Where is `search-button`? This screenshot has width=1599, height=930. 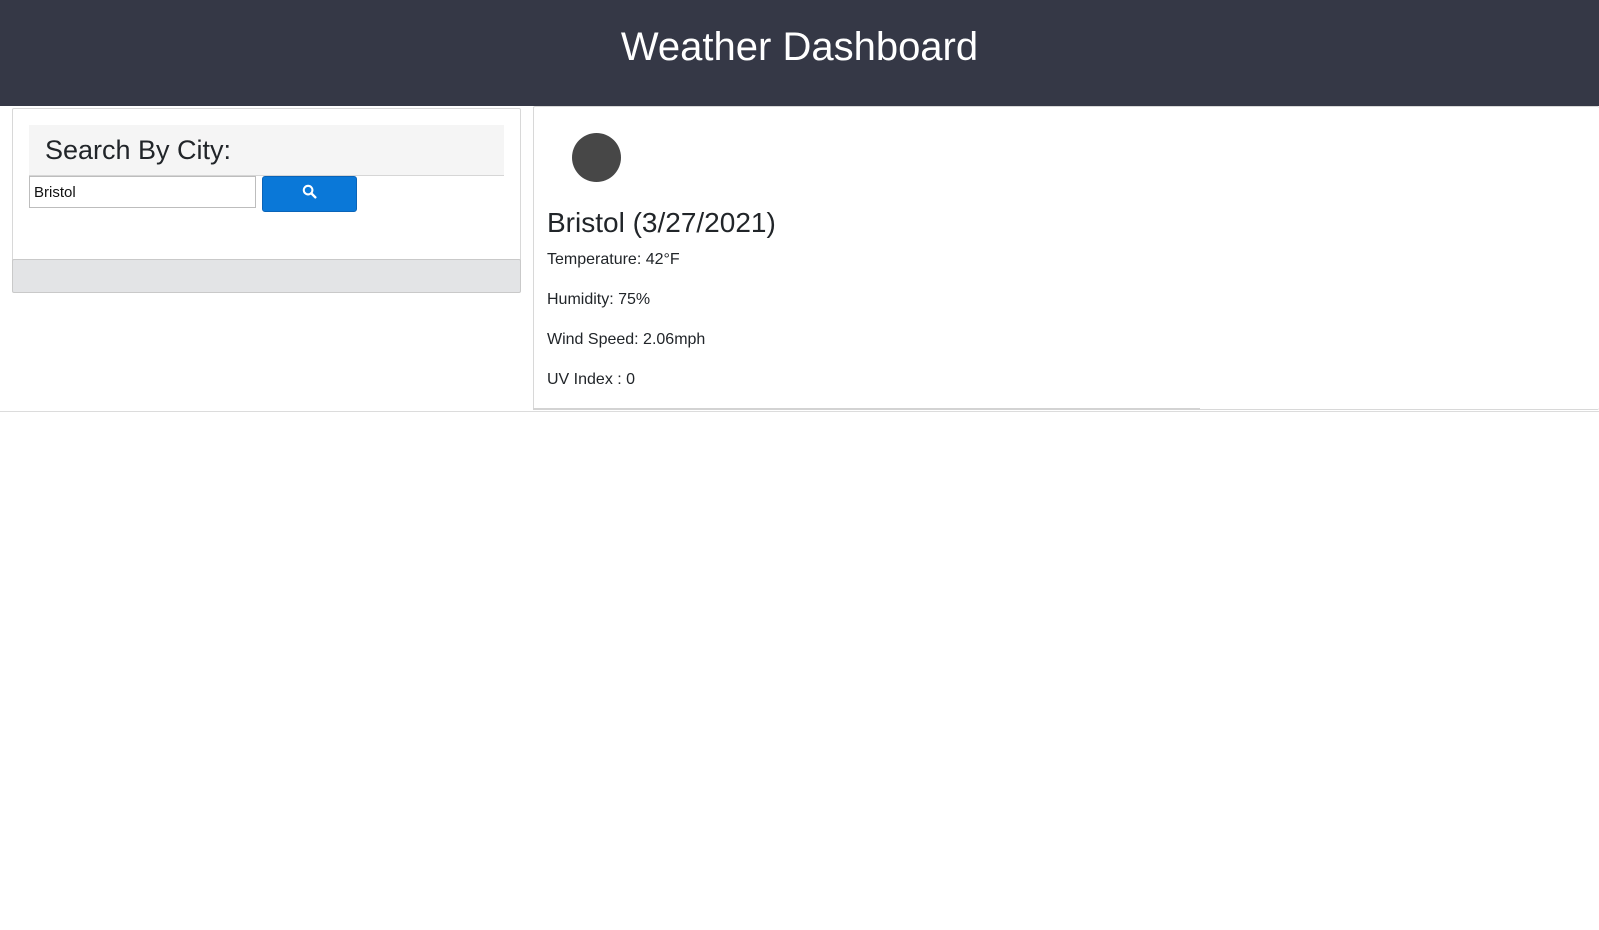
search-button is located at coordinates (309, 194).